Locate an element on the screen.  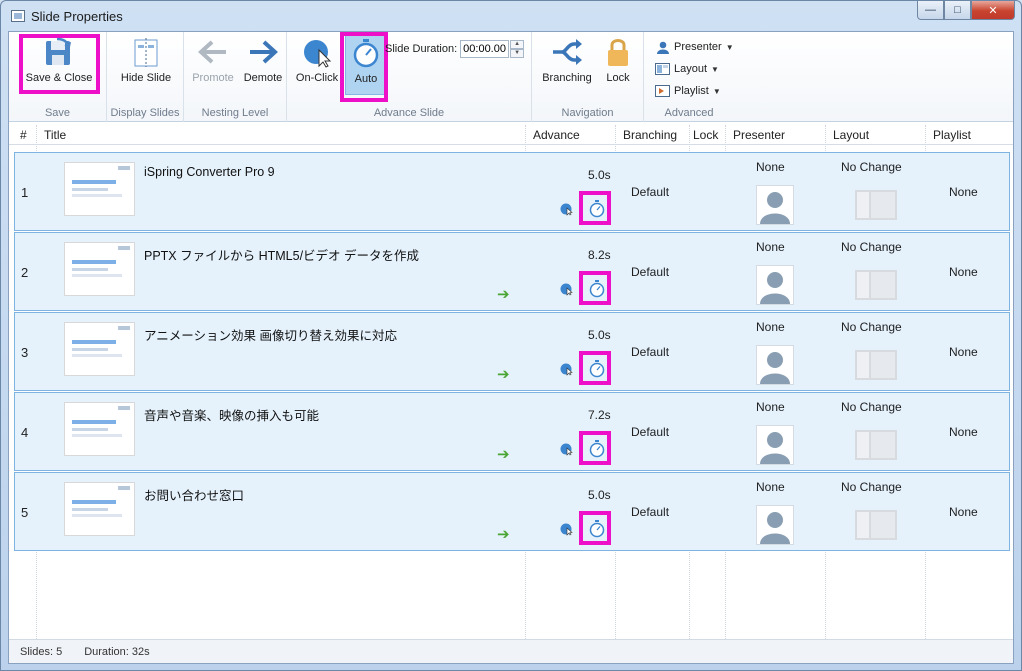
branching-button: Branching is located at coordinates (567, 64).